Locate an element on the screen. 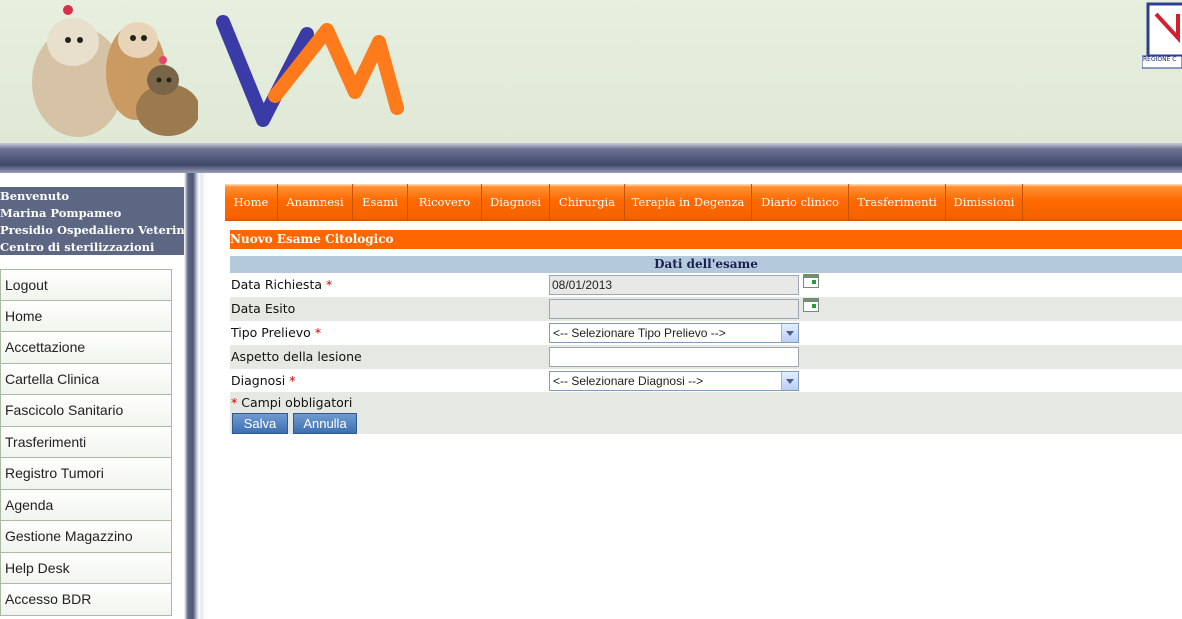 This screenshot has width=1182, height=619. label-text: Tipo Prelievo is located at coordinates (271, 332).